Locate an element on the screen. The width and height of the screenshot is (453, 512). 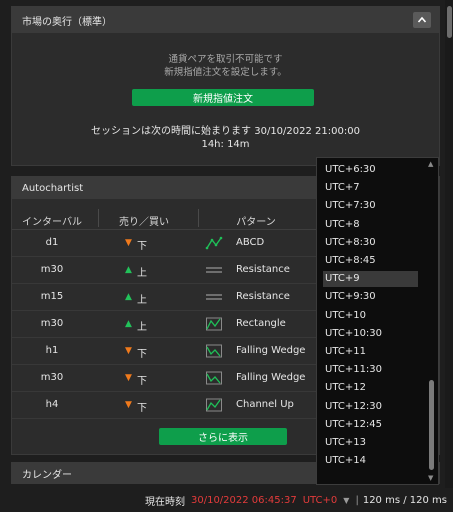
timezone-option: UTC+10 is located at coordinates (370, 316).